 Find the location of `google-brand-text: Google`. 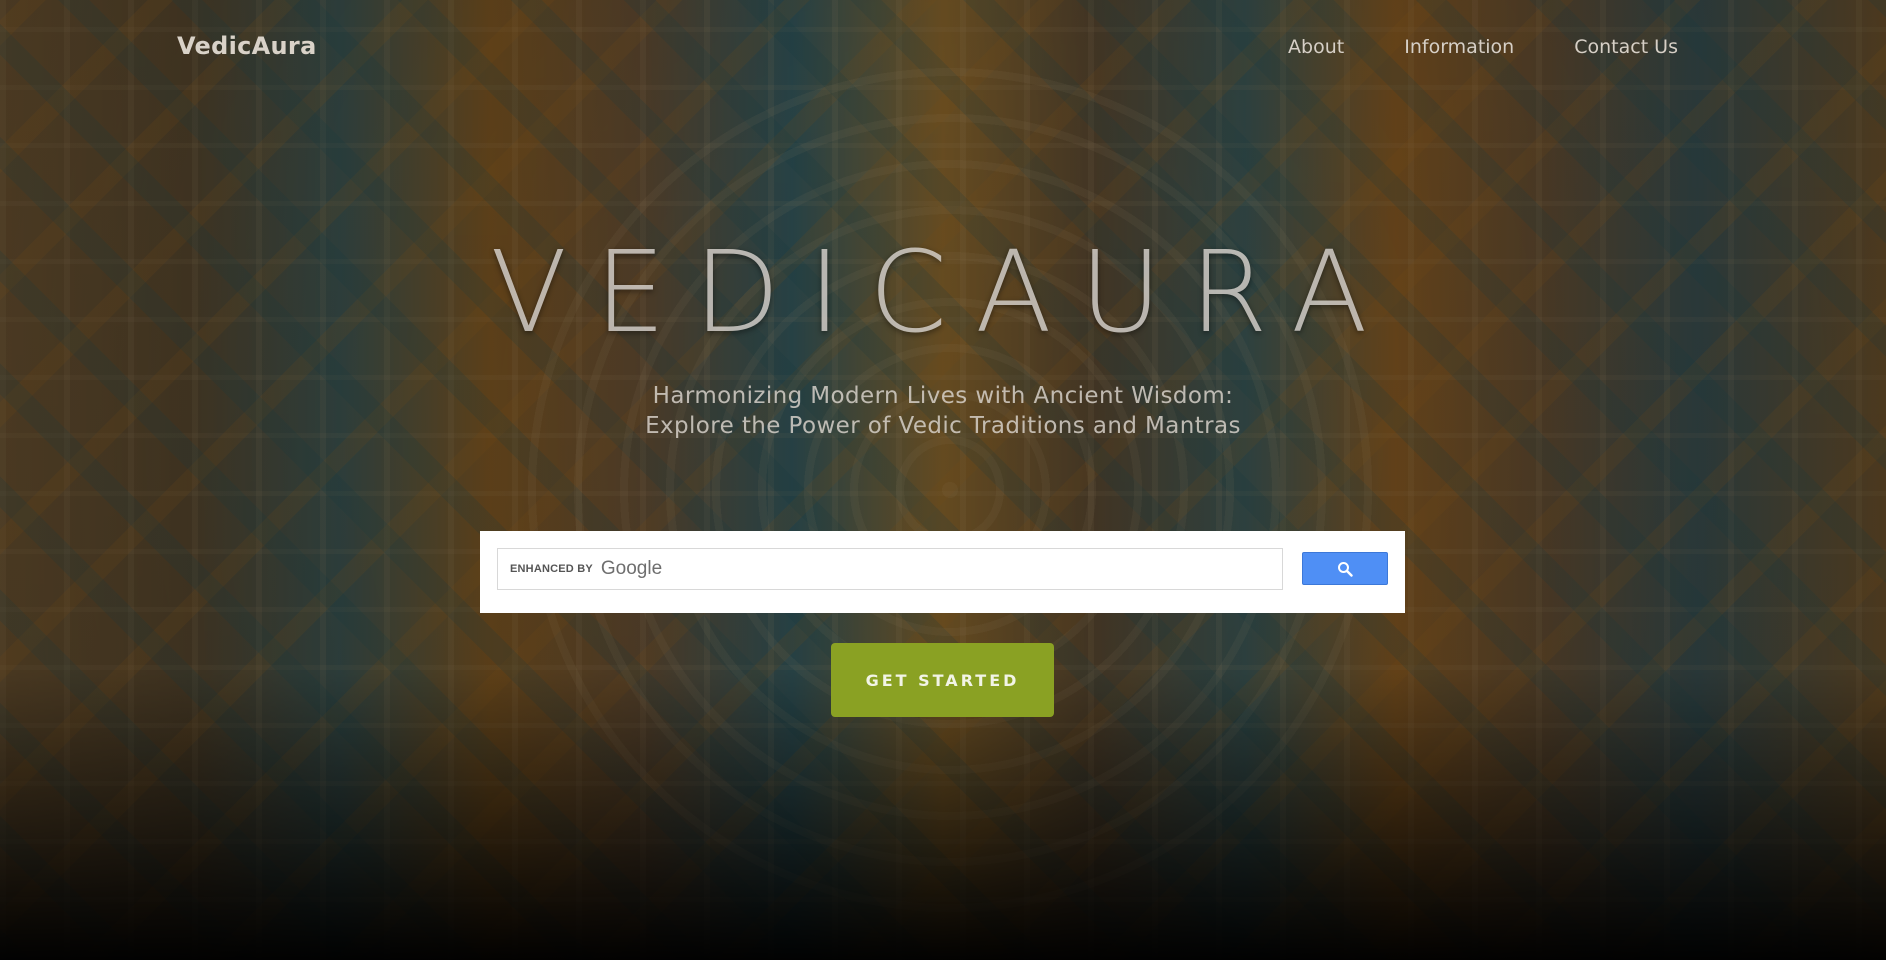

google-brand-text: Google is located at coordinates (631, 568).